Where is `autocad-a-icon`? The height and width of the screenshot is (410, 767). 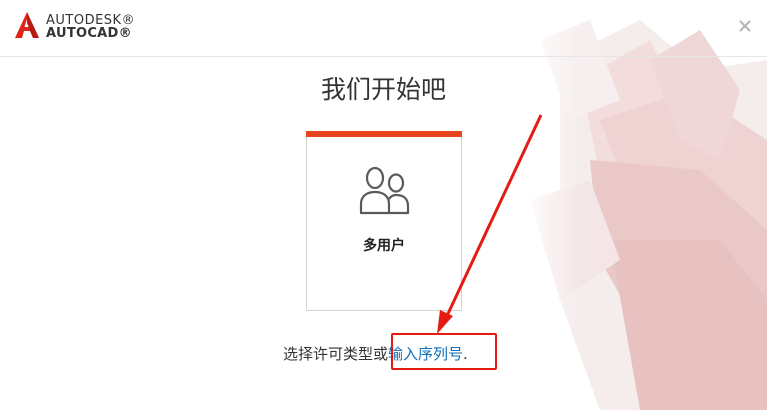
autocad-a-icon is located at coordinates (27, 25).